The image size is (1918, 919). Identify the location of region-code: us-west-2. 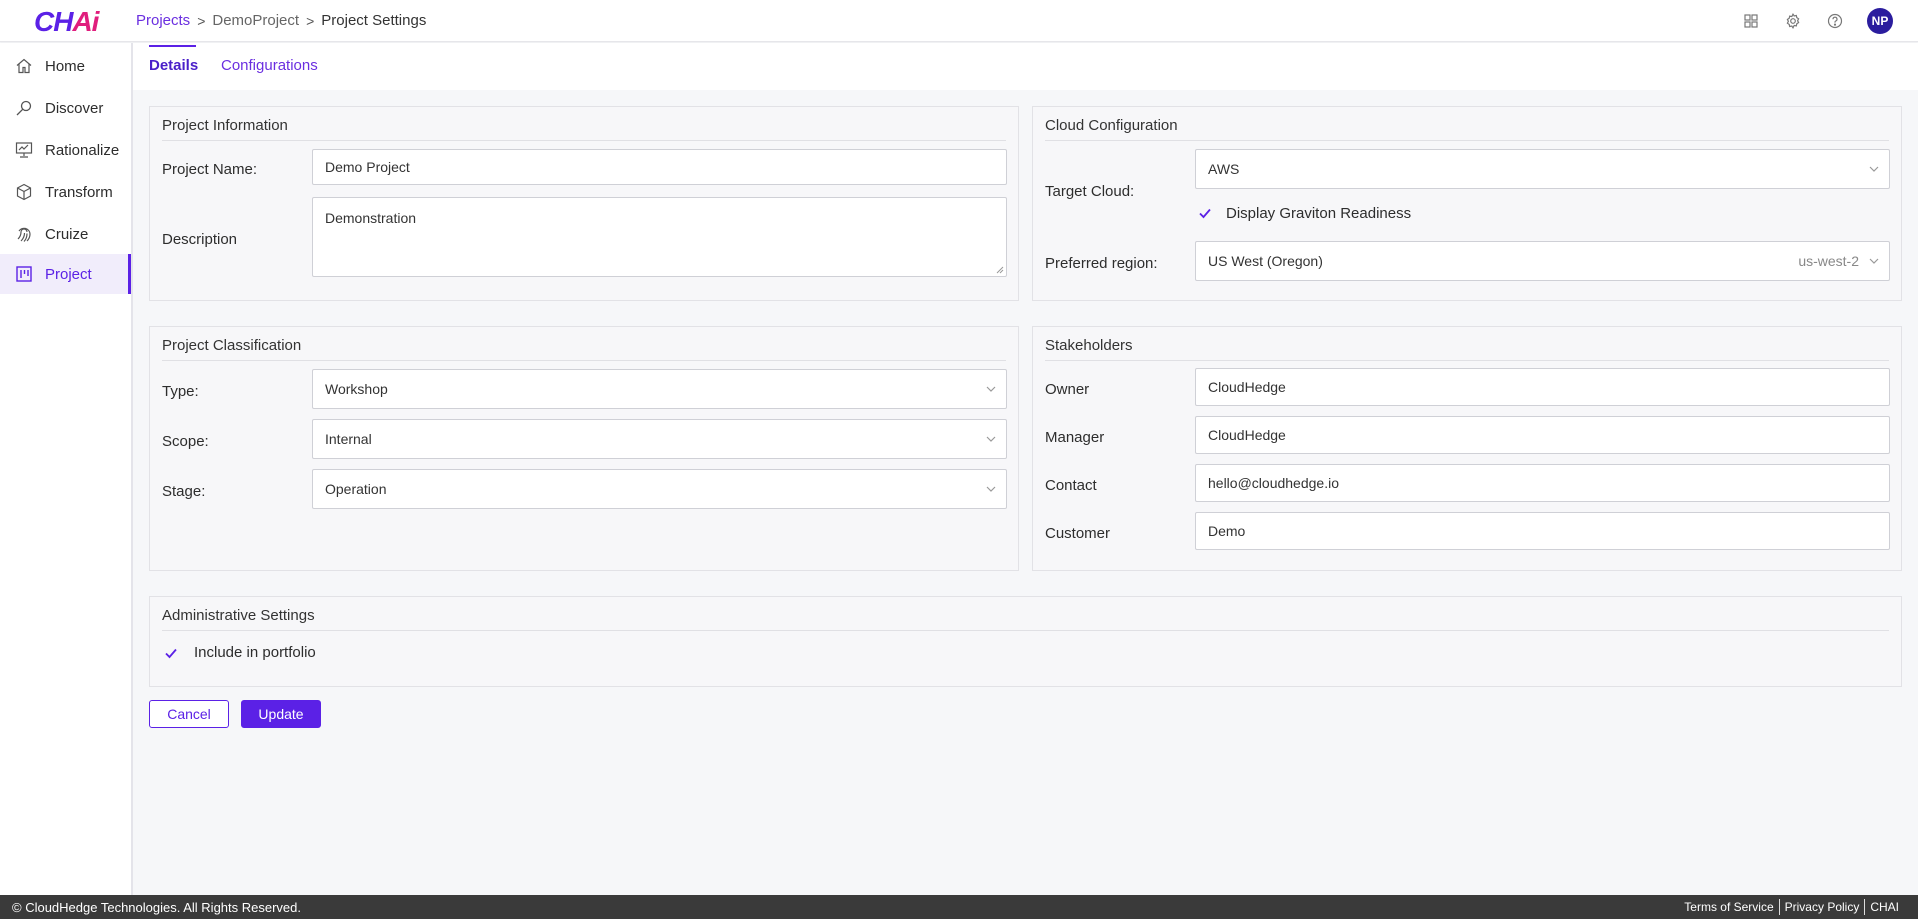
(1828, 261).